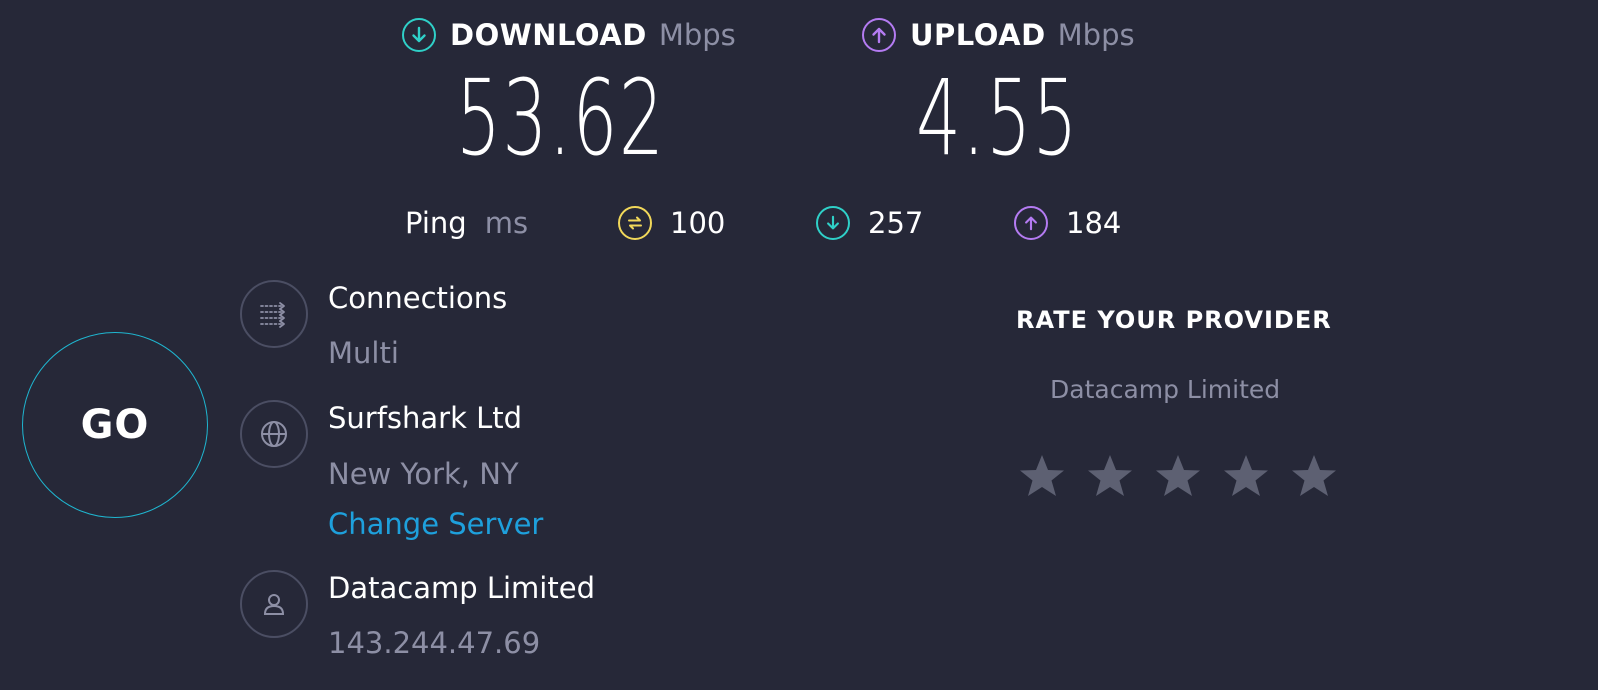  What do you see at coordinates (698, 223) in the screenshot?
I see `ping-idle-value: 100` at bounding box center [698, 223].